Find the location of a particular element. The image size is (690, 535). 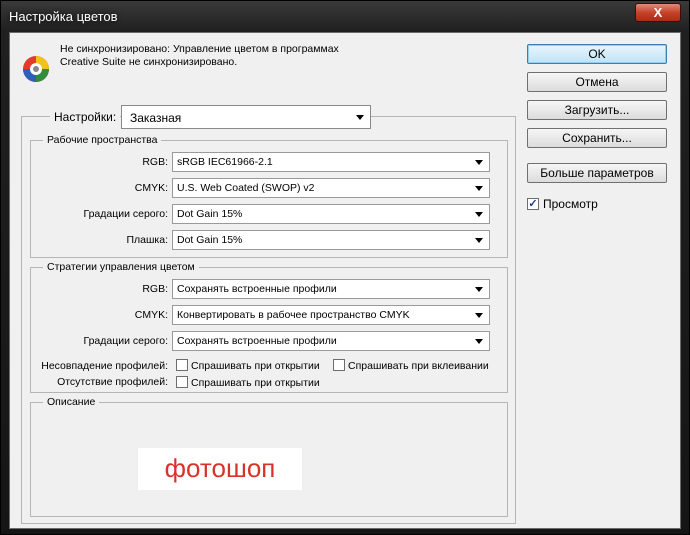

title-bar: Настройка цветов X is located at coordinates (345, 17).